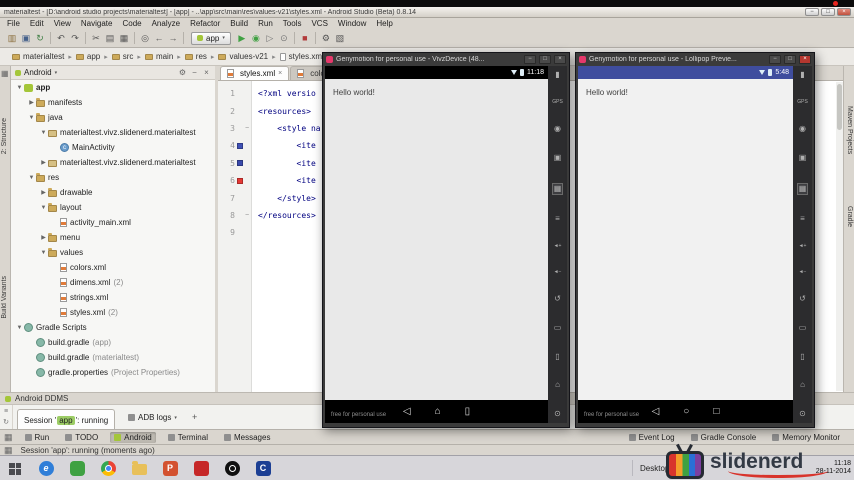 This screenshot has width=854, height=480. I want to click on fold-marker: −, so click(247, 215).